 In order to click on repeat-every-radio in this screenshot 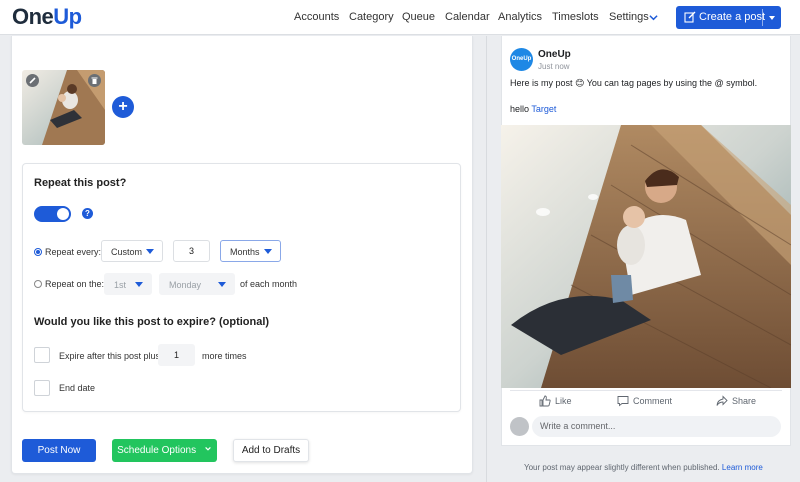, I will do `click(38, 252)`.